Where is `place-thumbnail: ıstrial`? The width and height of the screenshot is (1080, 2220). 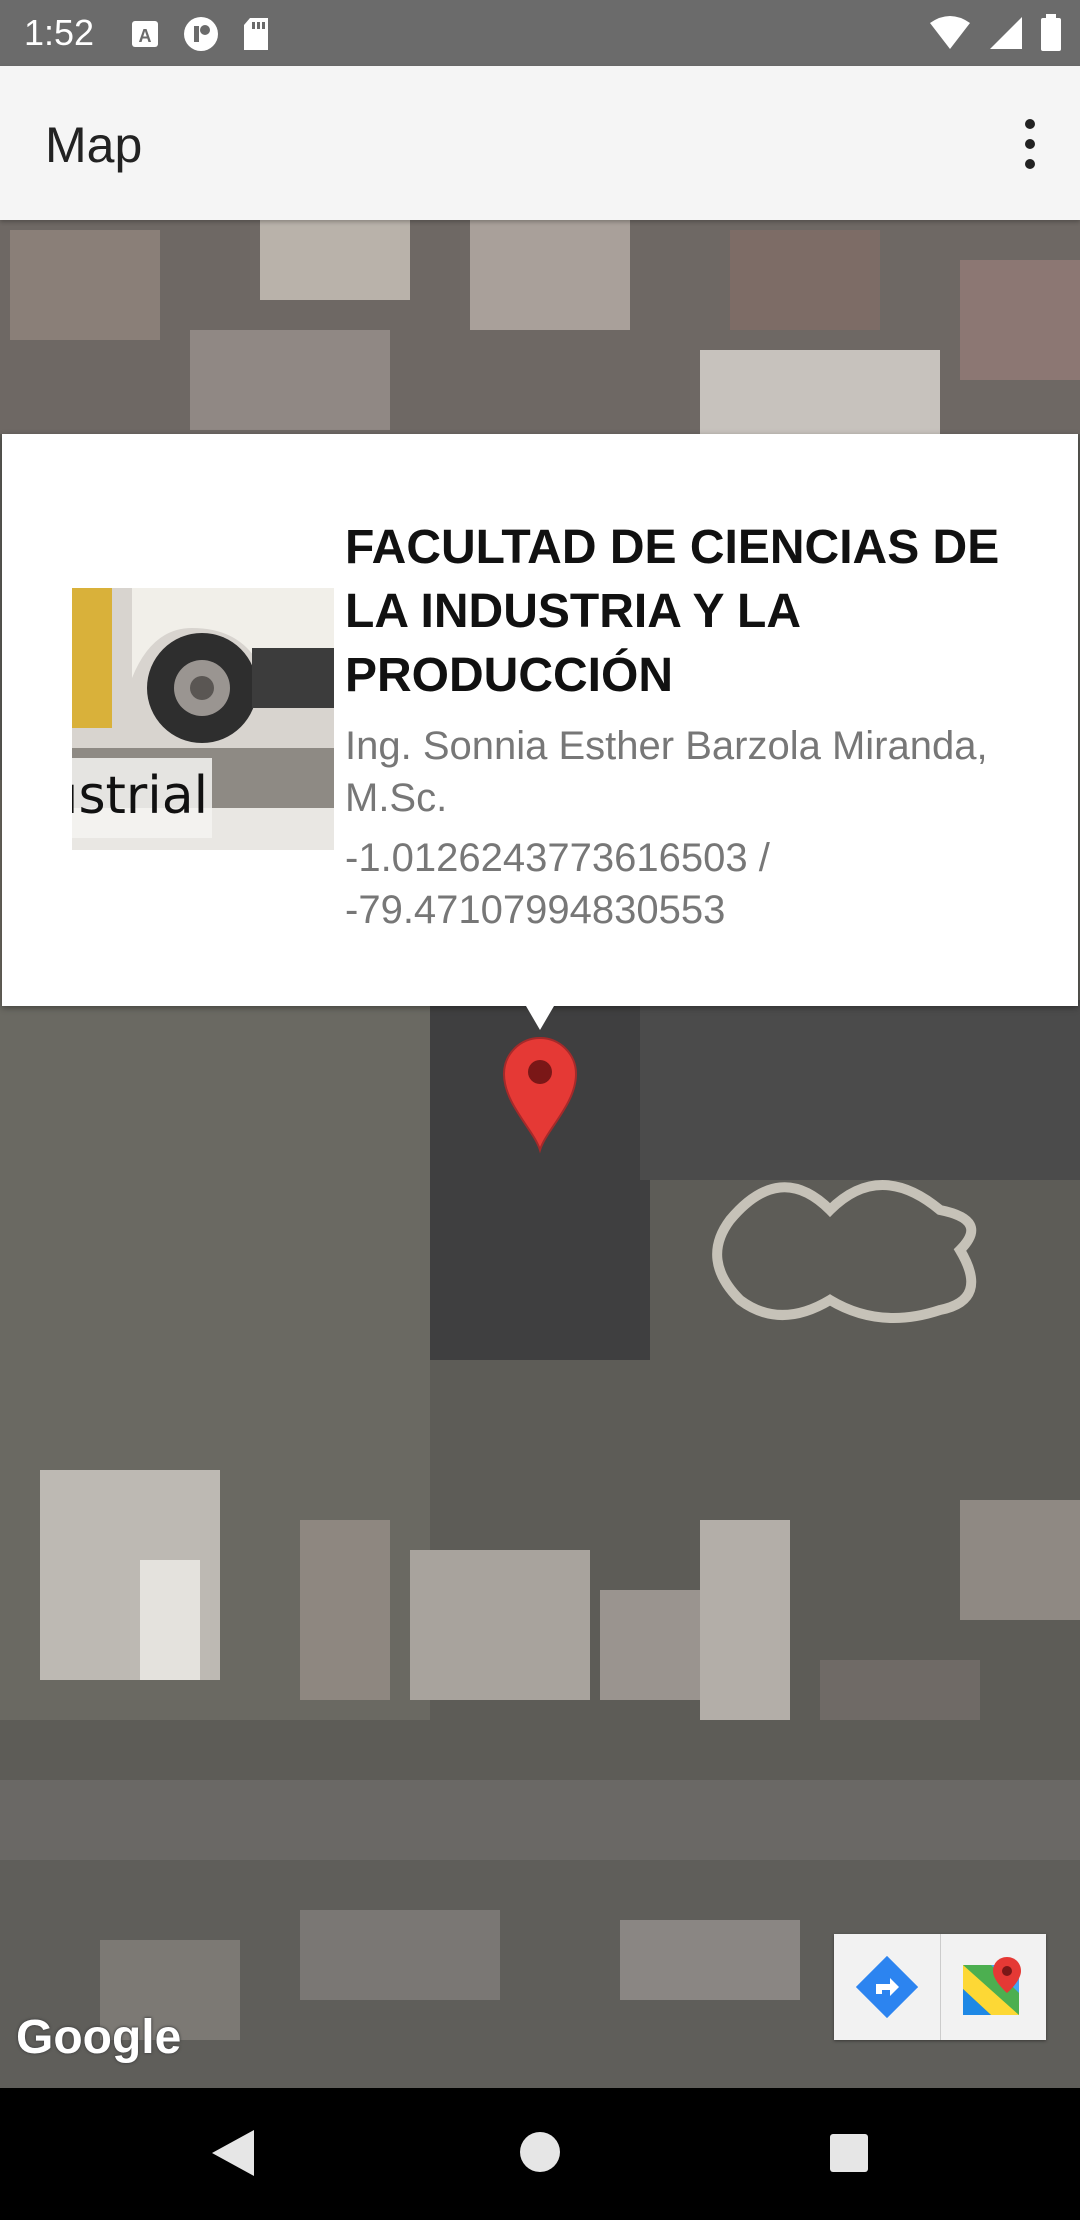 place-thumbnail: ıstrial is located at coordinates (203, 719).